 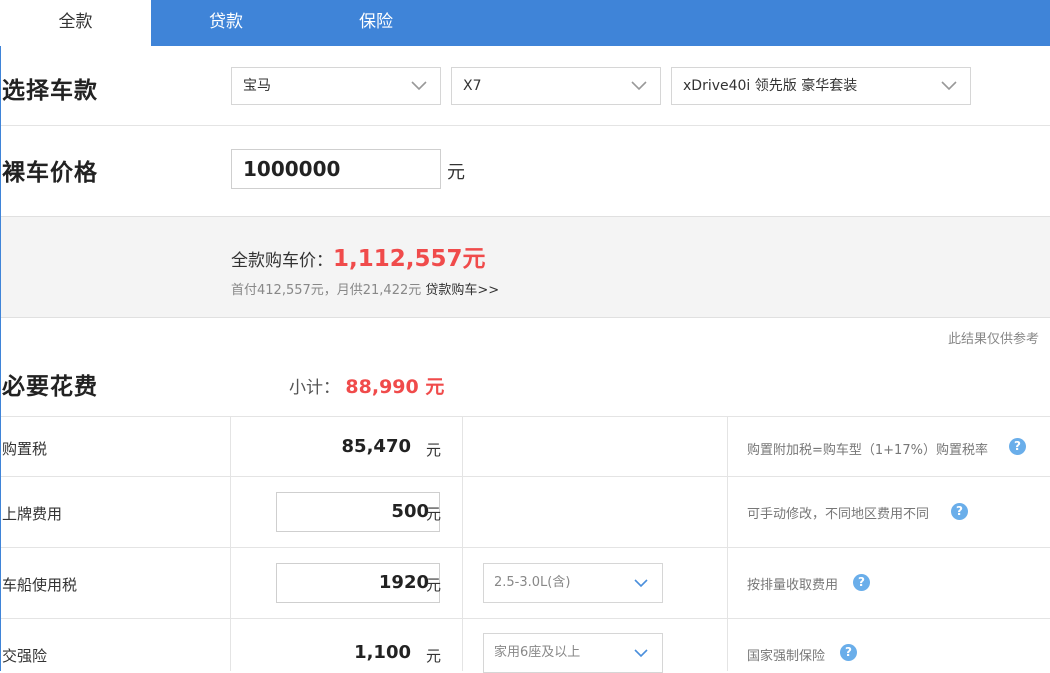 I want to click on compulsory-insurance-unit: 元, so click(x=434, y=656).